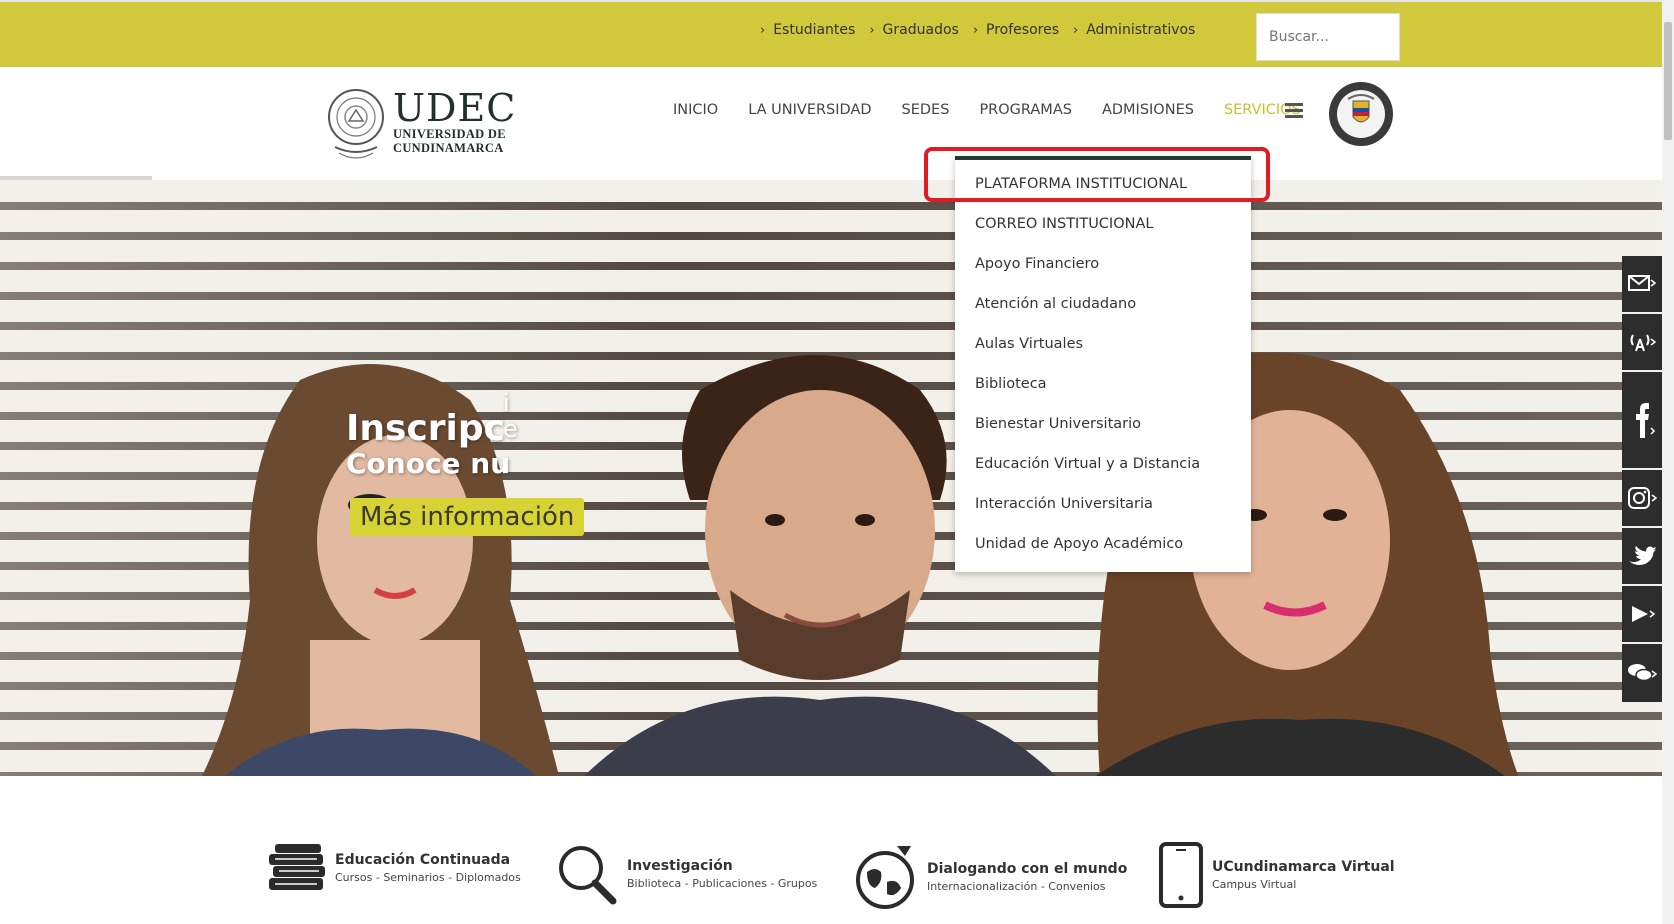 Image resolution: width=1674 pixels, height=924 pixels. I want to click on feature-subtitle: Cursos - Seminarios - Diplomados, so click(428, 877).